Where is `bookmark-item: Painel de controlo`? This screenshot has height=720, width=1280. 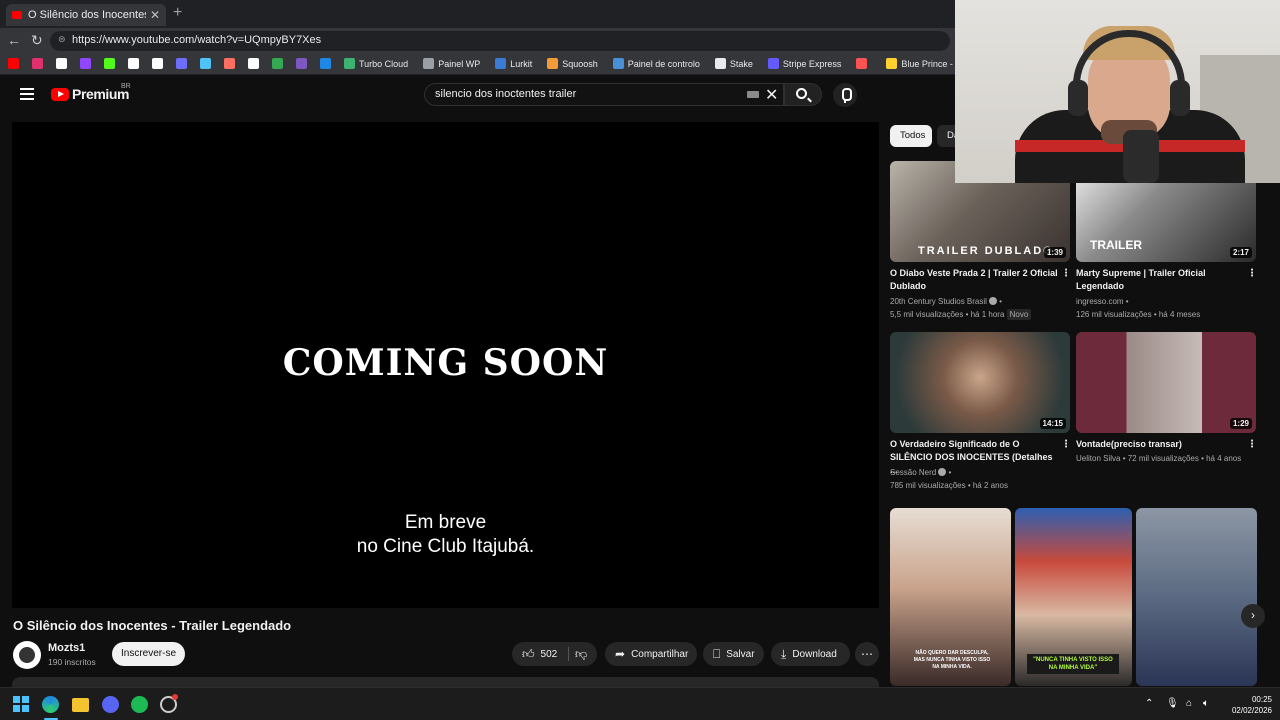 bookmark-item: Painel de controlo is located at coordinates (656, 63).